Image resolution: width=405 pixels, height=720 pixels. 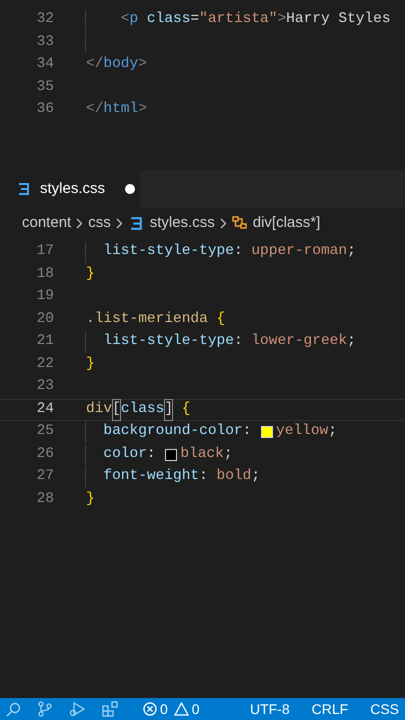 What do you see at coordinates (45, 110) in the screenshot?
I see `line-number: 36` at bounding box center [45, 110].